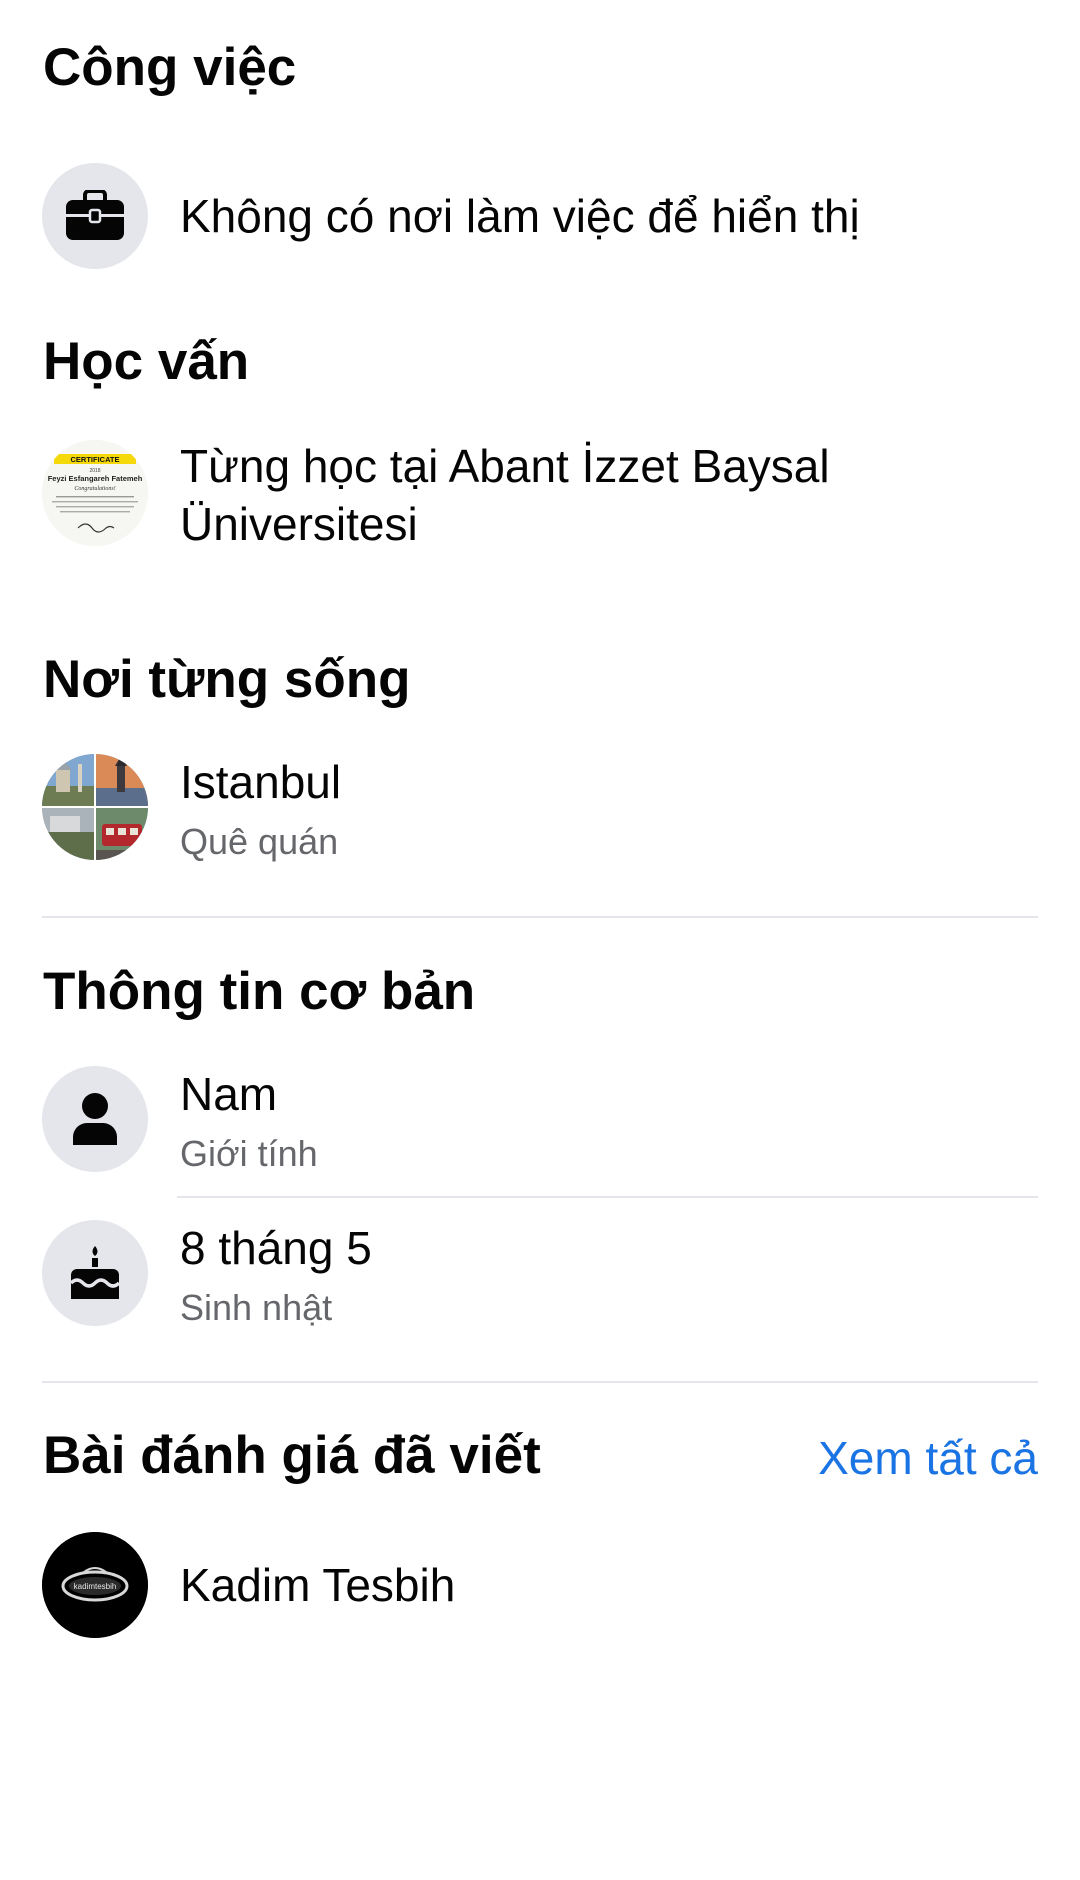 Image resolution: width=1080 pixels, height=1880 pixels. Describe the element at coordinates (95, 478) in the screenshot. I see `certificate-name: Feyzi Esfangareh Fatemeh` at that location.